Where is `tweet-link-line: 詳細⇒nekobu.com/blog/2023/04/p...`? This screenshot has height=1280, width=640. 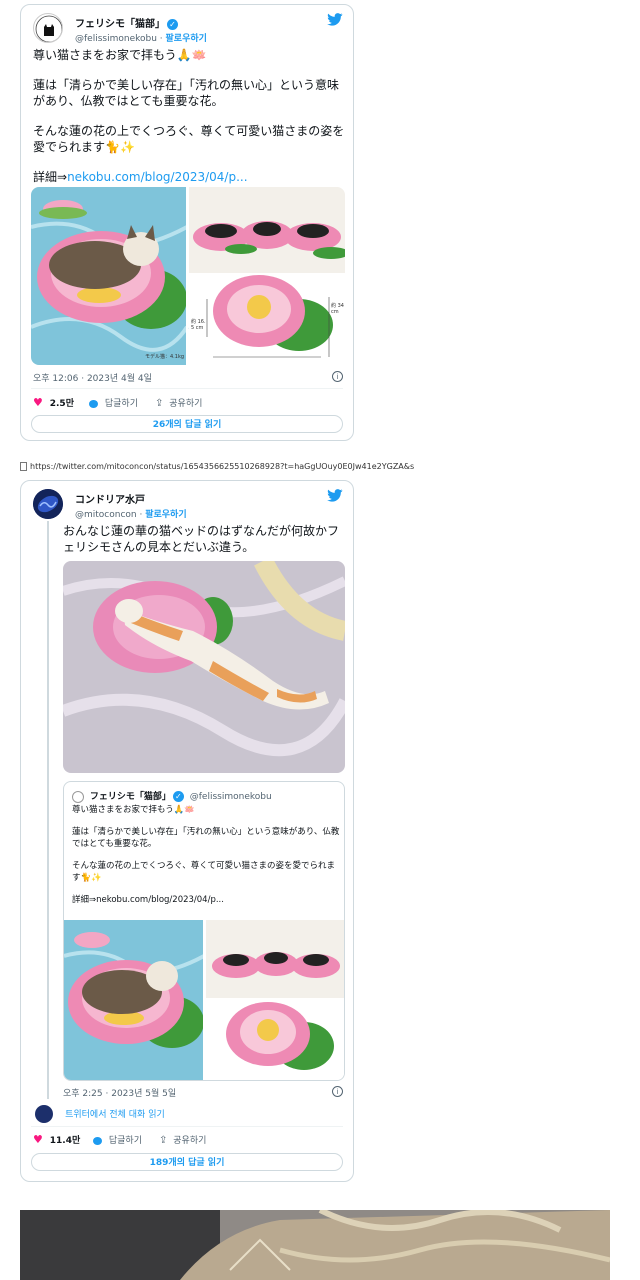
tweet-link-line: 詳細⇒nekobu.com/blog/2023/04/p... is located at coordinates (189, 177).